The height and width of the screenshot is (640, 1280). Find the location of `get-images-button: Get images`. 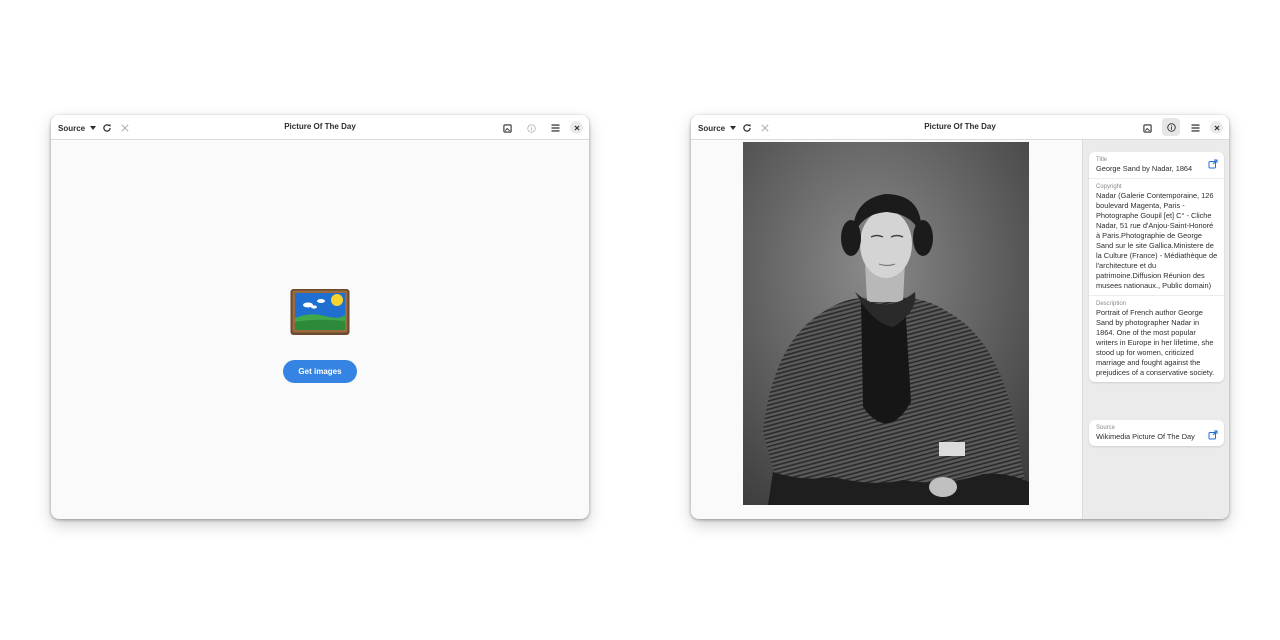

get-images-button: Get images is located at coordinates (320, 371).